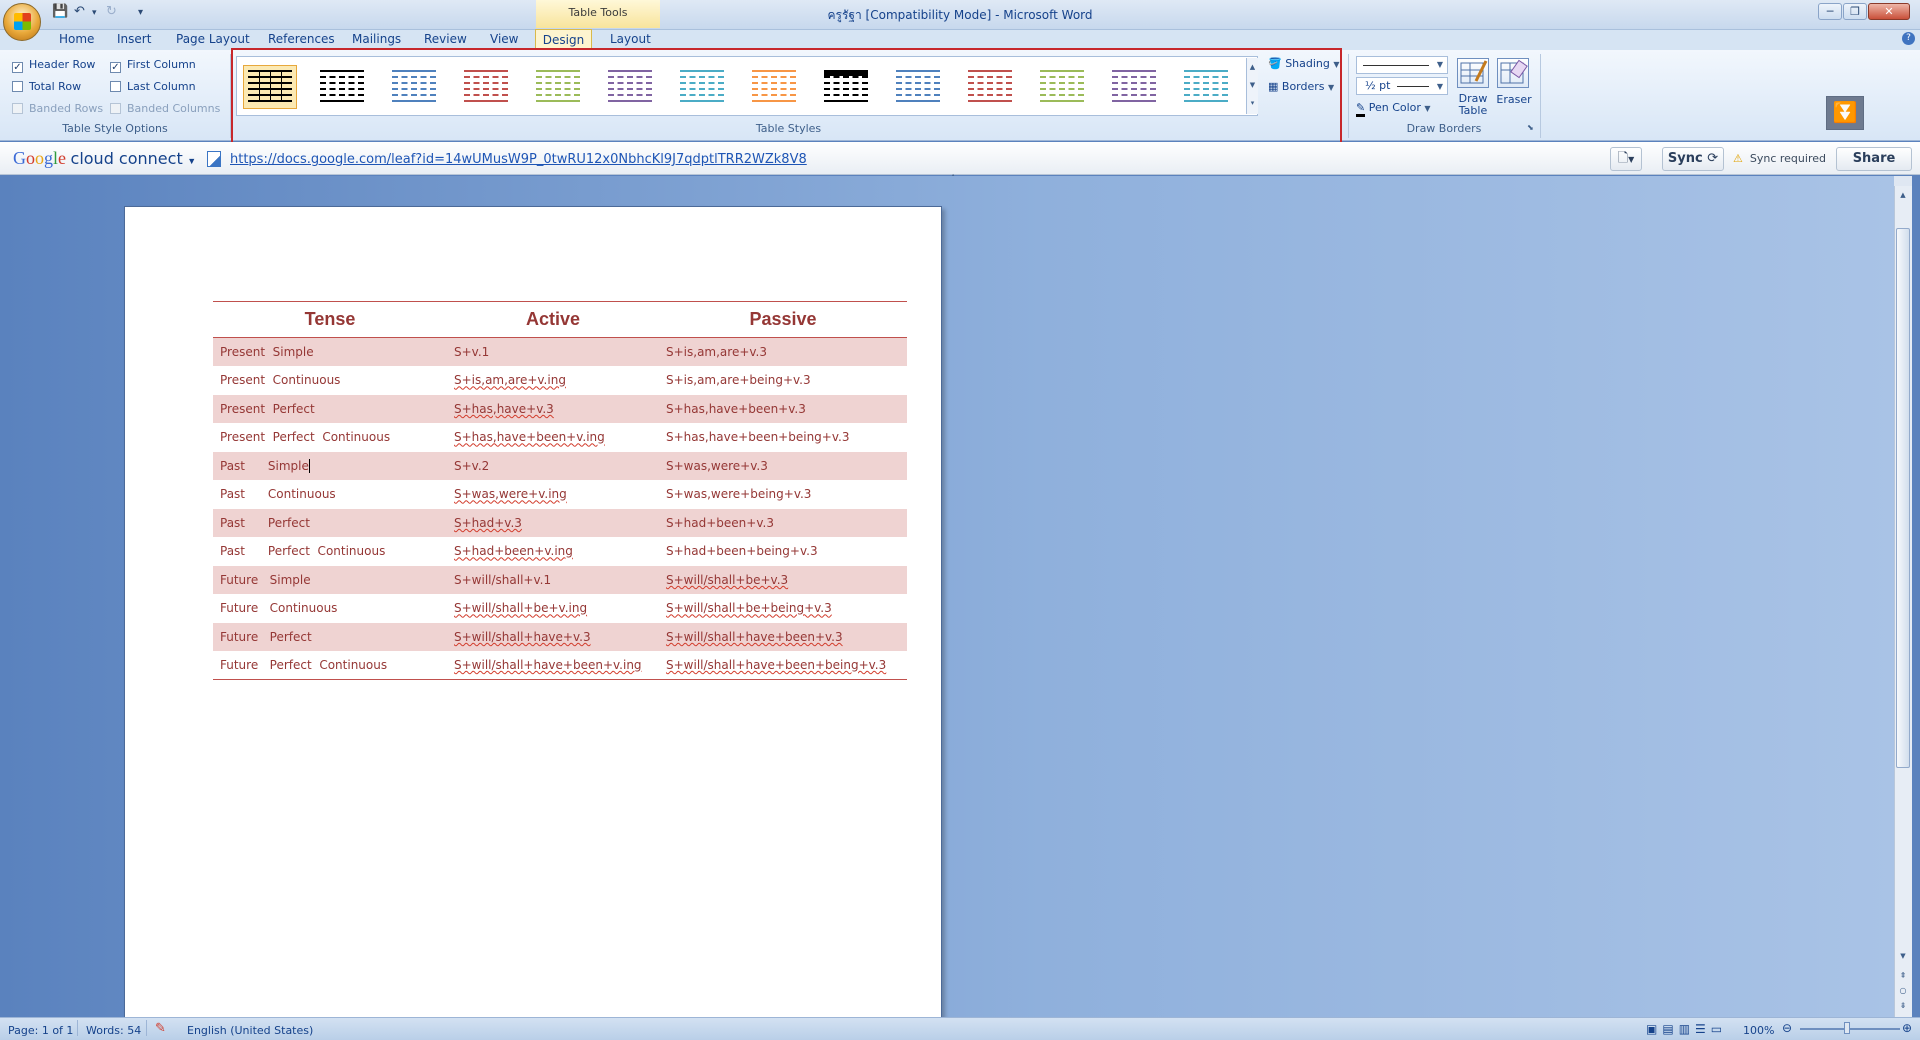 The image size is (1920, 1040). Describe the element at coordinates (1626, 159) in the screenshot. I see `new-document-button: 🗋▼` at that location.